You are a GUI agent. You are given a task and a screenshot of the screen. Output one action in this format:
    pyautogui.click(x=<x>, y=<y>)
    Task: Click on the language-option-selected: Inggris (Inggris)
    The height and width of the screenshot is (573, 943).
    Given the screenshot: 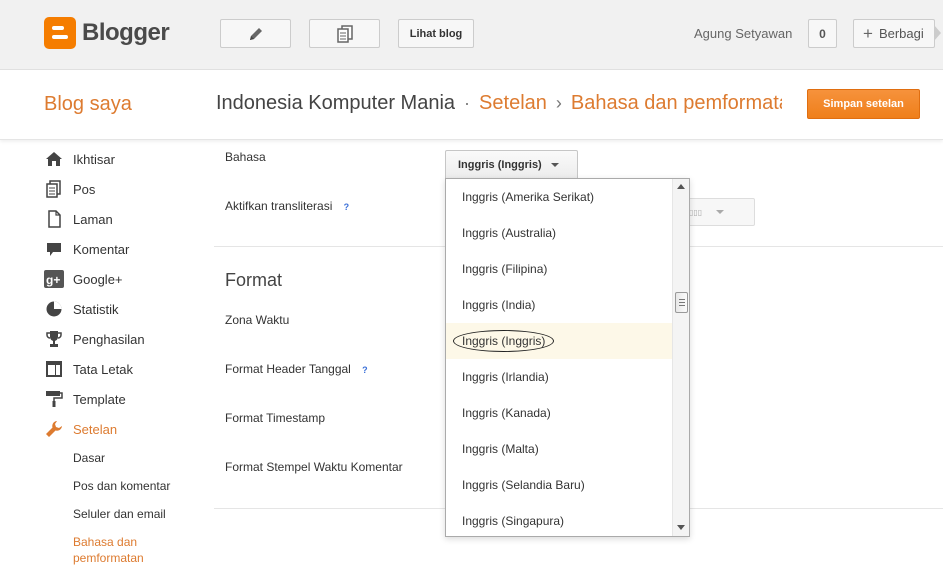 What is the action you would take?
    pyautogui.click(x=559, y=341)
    